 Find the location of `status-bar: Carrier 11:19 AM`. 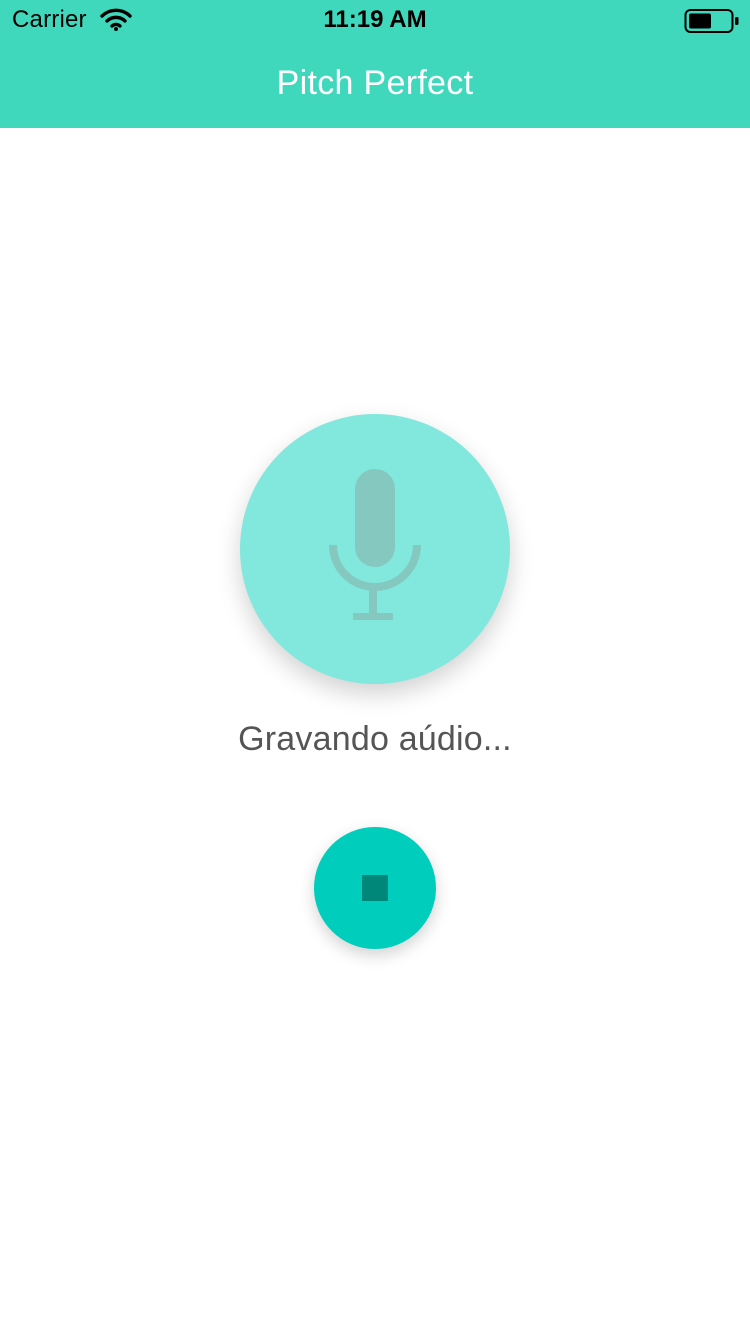

status-bar: Carrier 11:19 AM is located at coordinates (375, 20).